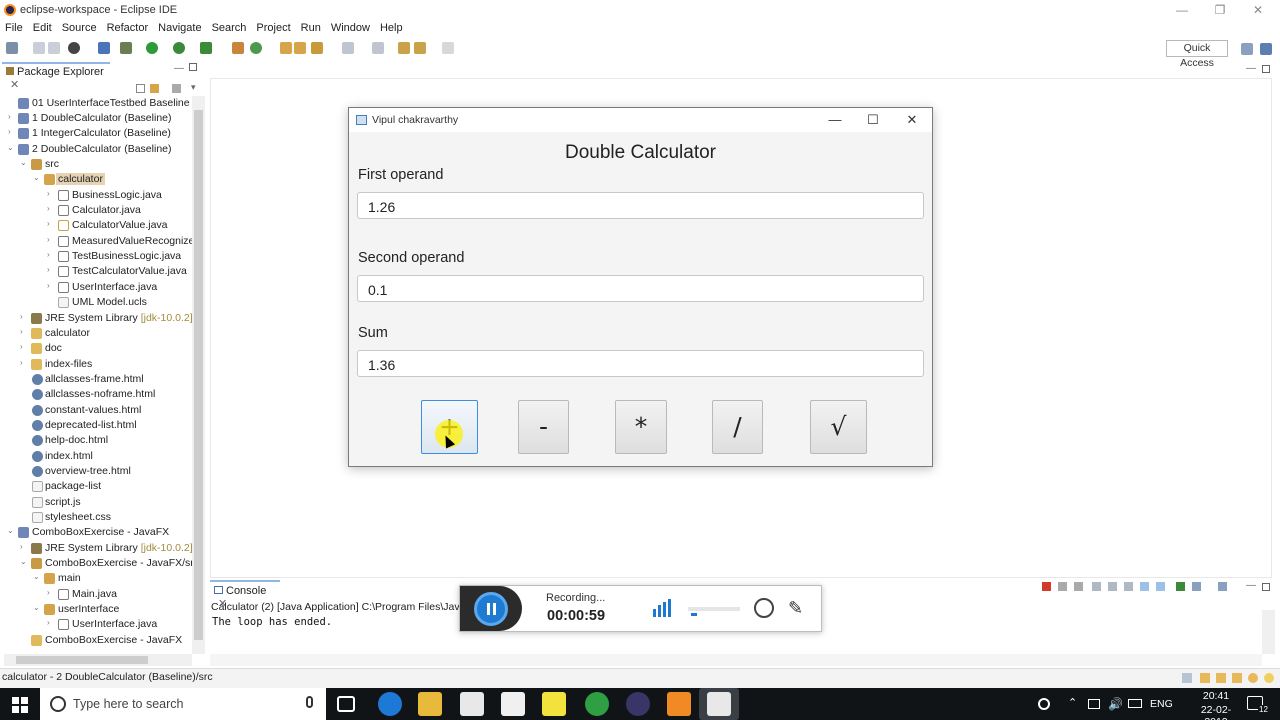 The height and width of the screenshot is (720, 1280). Describe the element at coordinates (1220, 10) in the screenshot. I see `maximize-button: ❐` at that location.